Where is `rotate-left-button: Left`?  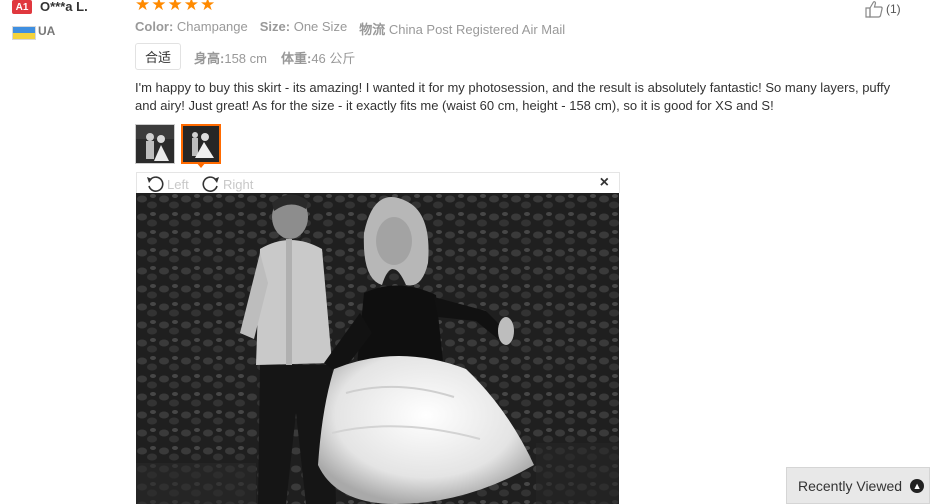
rotate-left-button: Left is located at coordinates (167, 184).